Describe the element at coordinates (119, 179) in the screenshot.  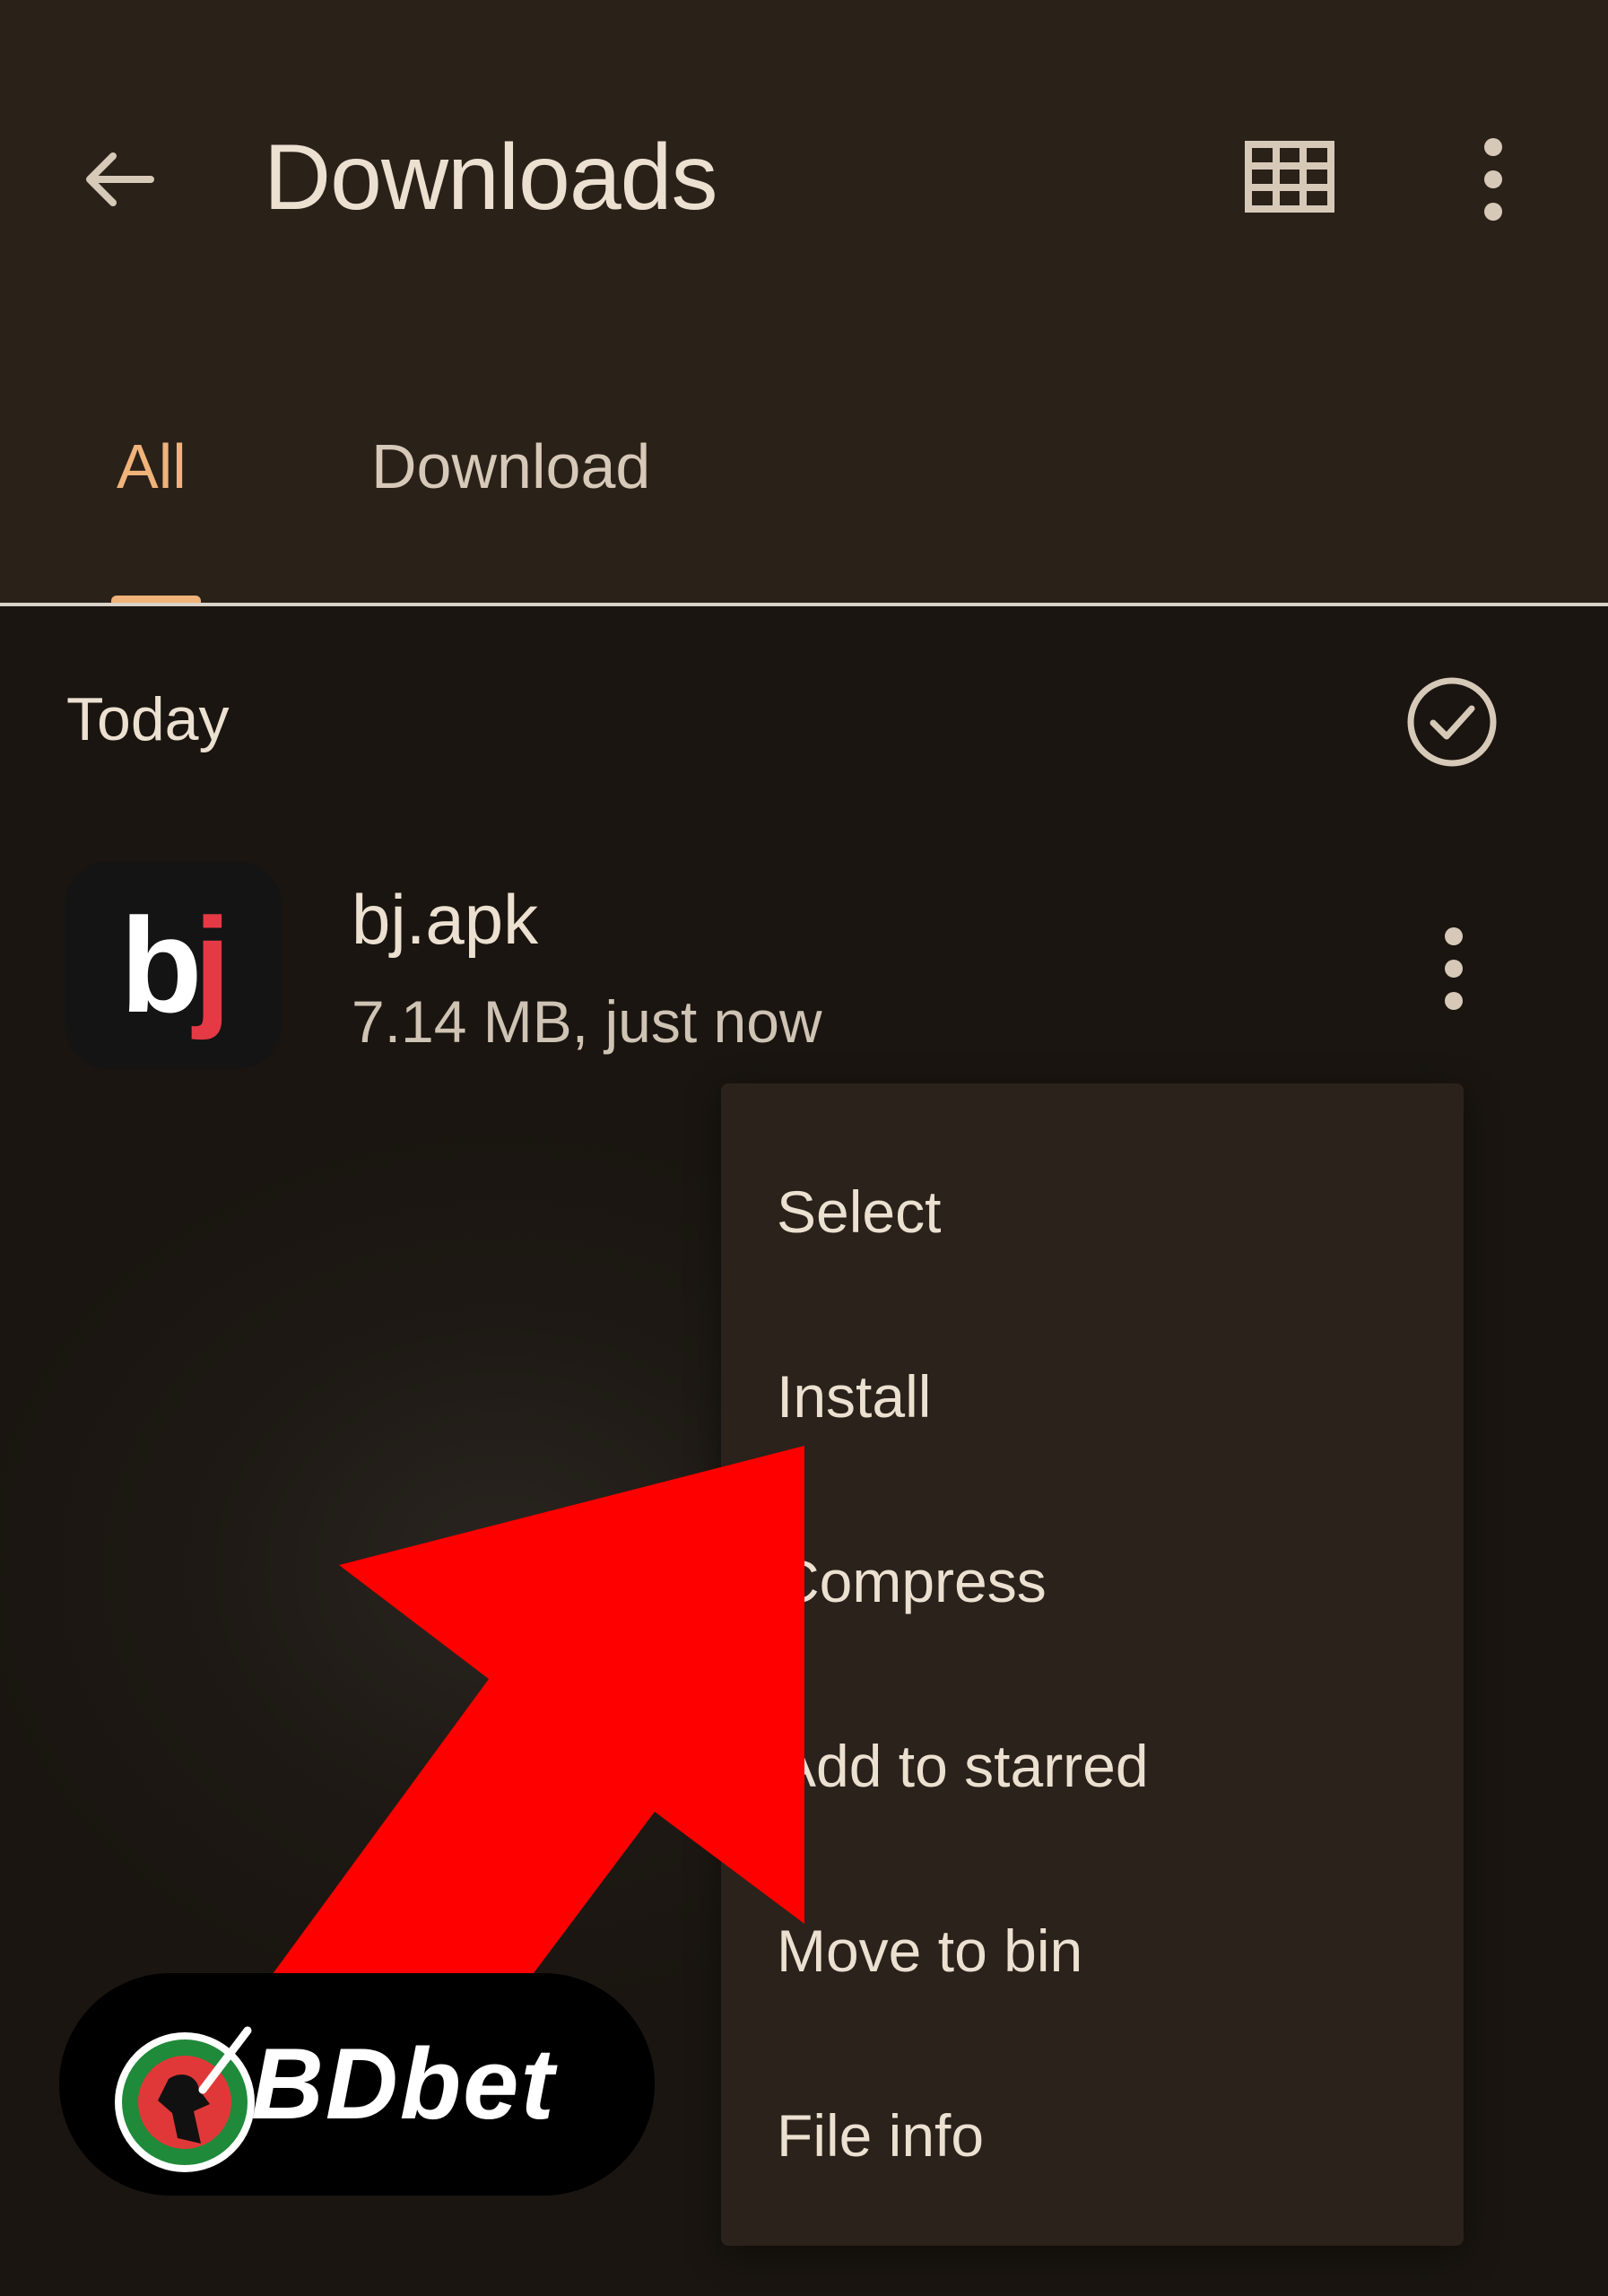
I see `arrow-back-icon` at that location.